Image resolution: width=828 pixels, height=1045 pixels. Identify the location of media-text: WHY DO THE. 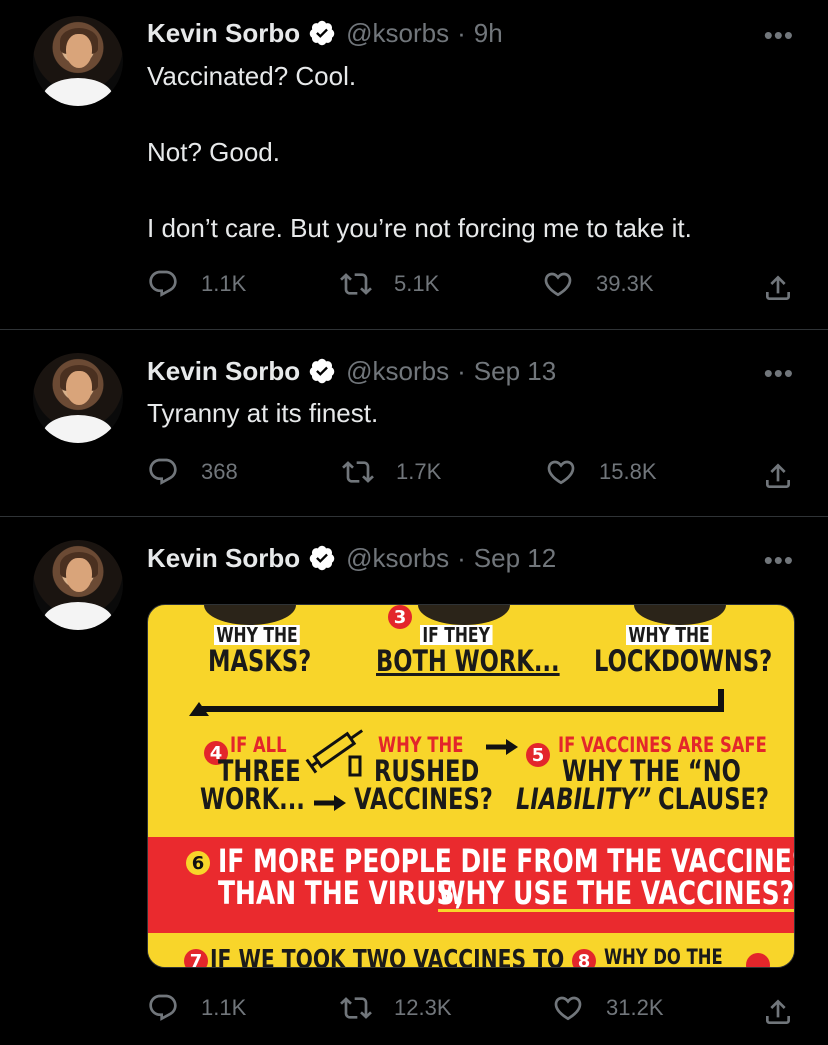
(663, 956).